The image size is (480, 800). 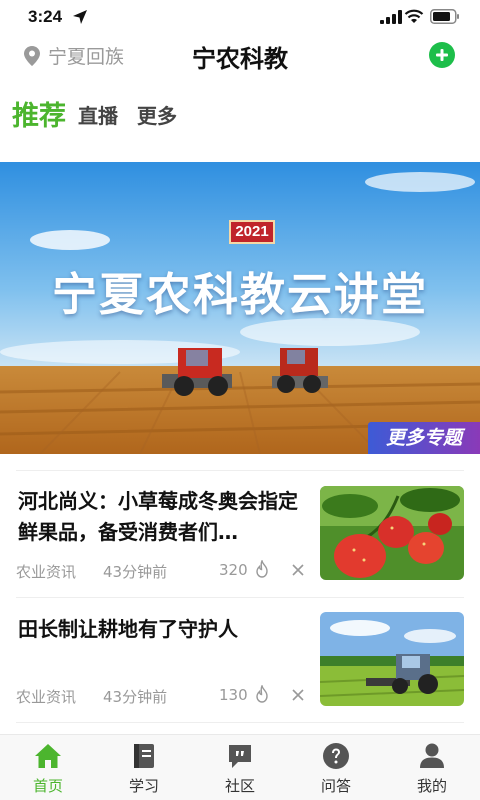 What do you see at coordinates (239, 786) in the screenshot?
I see `nav-community-label: 社区` at bounding box center [239, 786].